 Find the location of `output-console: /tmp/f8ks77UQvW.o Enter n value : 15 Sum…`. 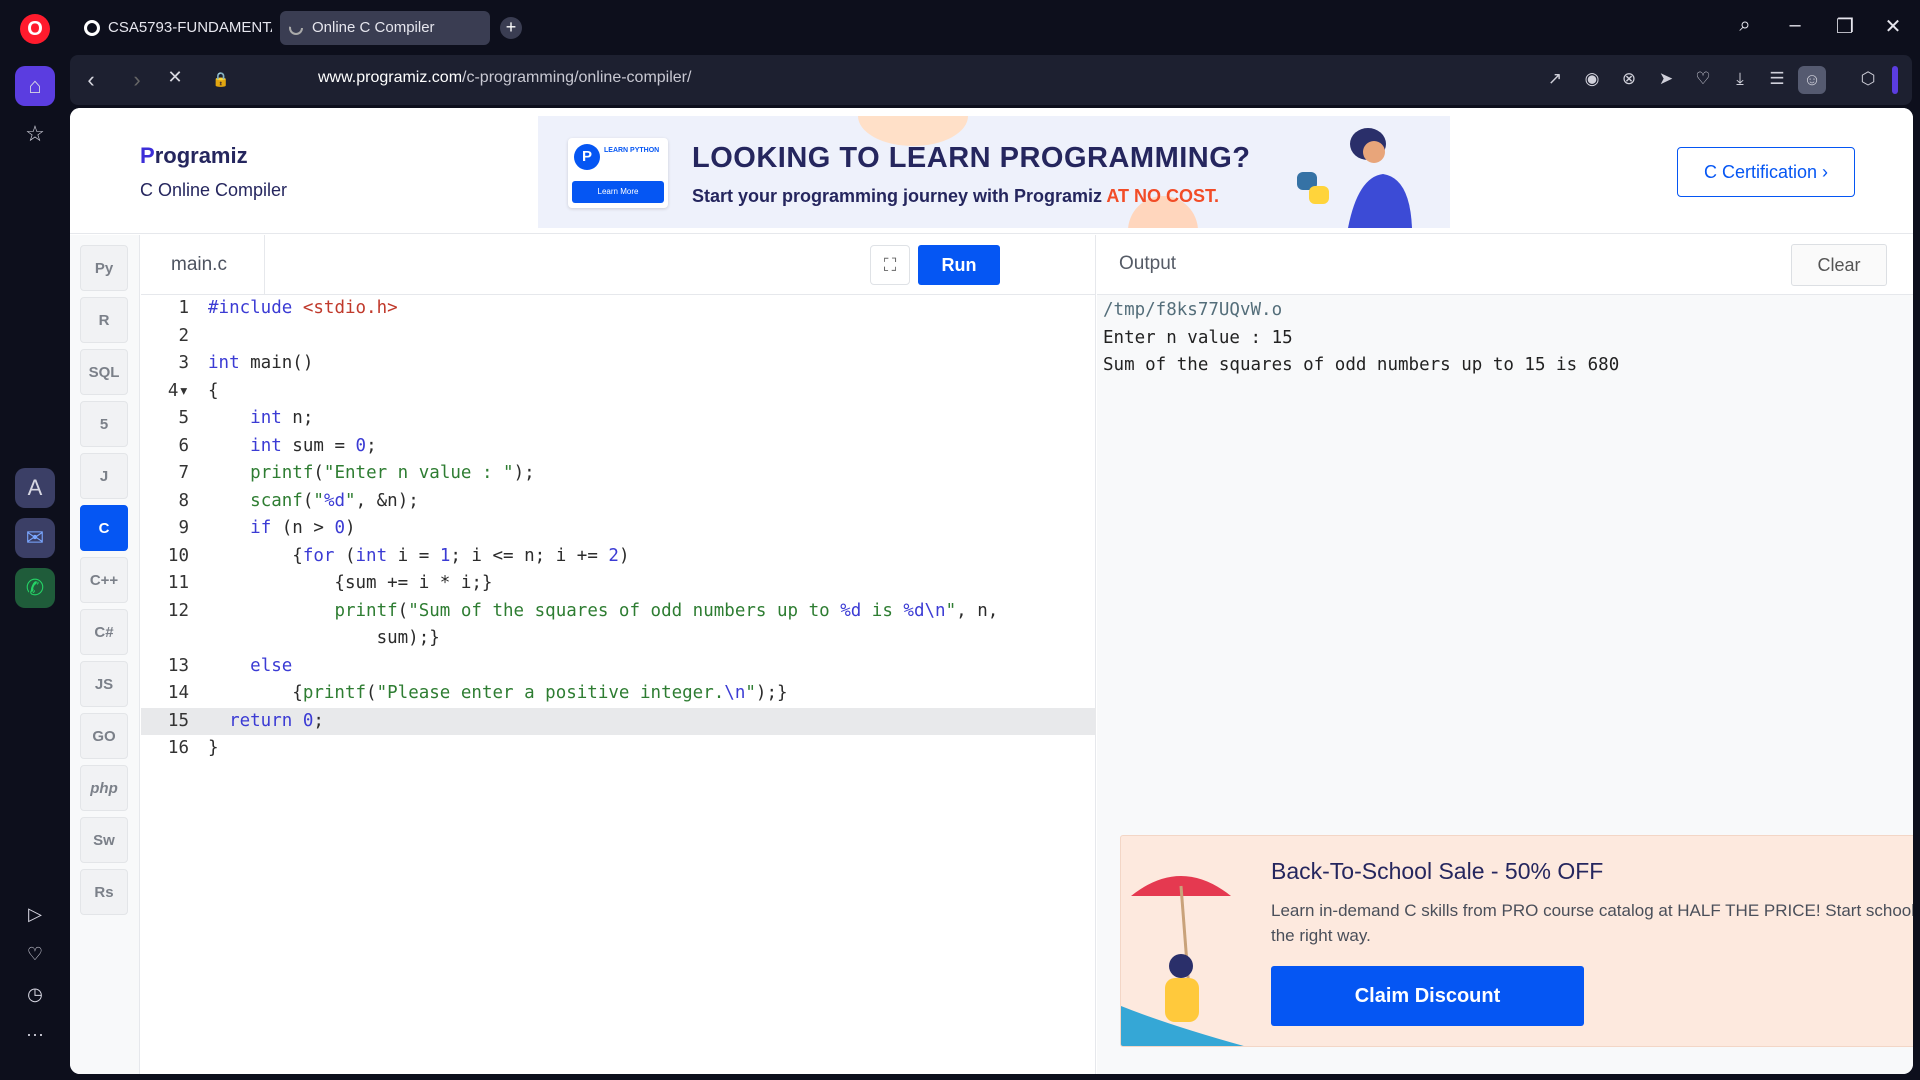

output-console: /tmp/f8ks77UQvW.o Enter n value : 15 Sum… is located at coordinates (1361, 338).